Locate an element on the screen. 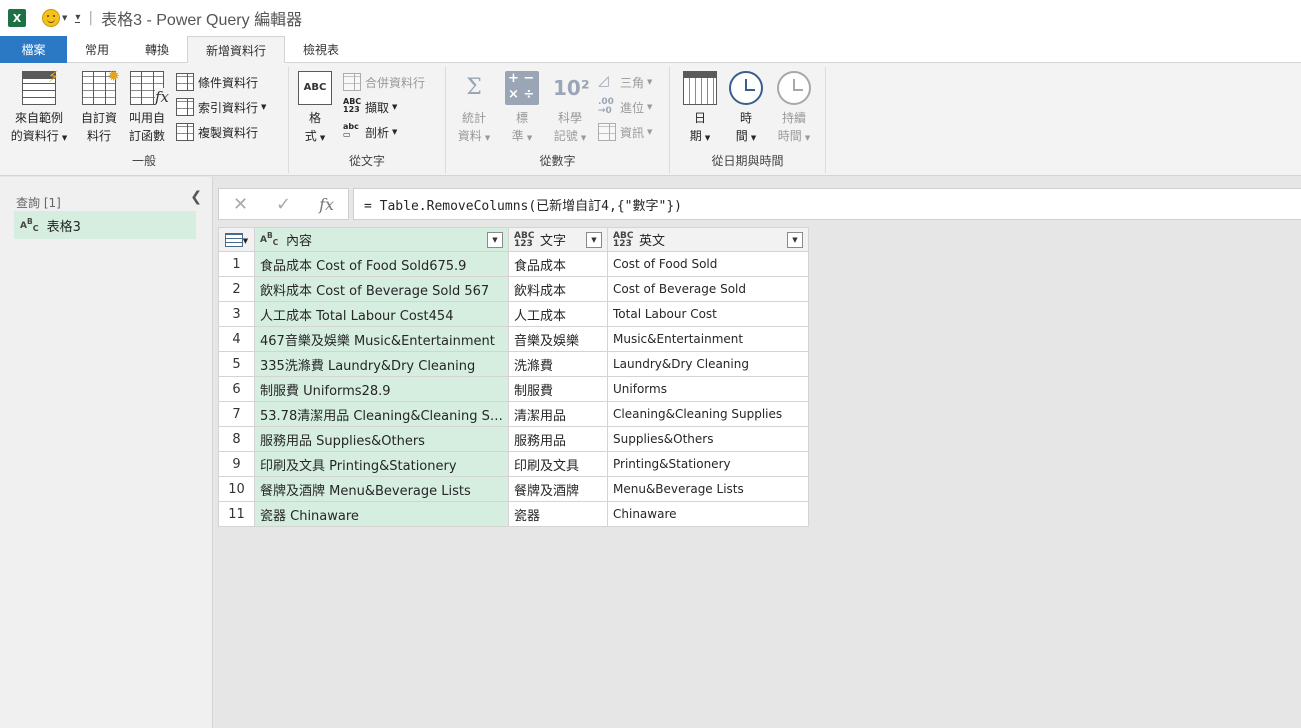 The height and width of the screenshot is (728, 1301). row-number: 11 is located at coordinates (236, 514).